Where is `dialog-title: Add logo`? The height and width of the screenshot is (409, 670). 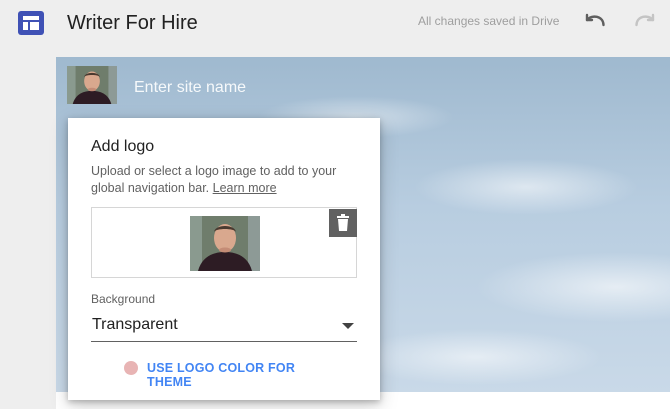
dialog-title: Add logo is located at coordinates (123, 146).